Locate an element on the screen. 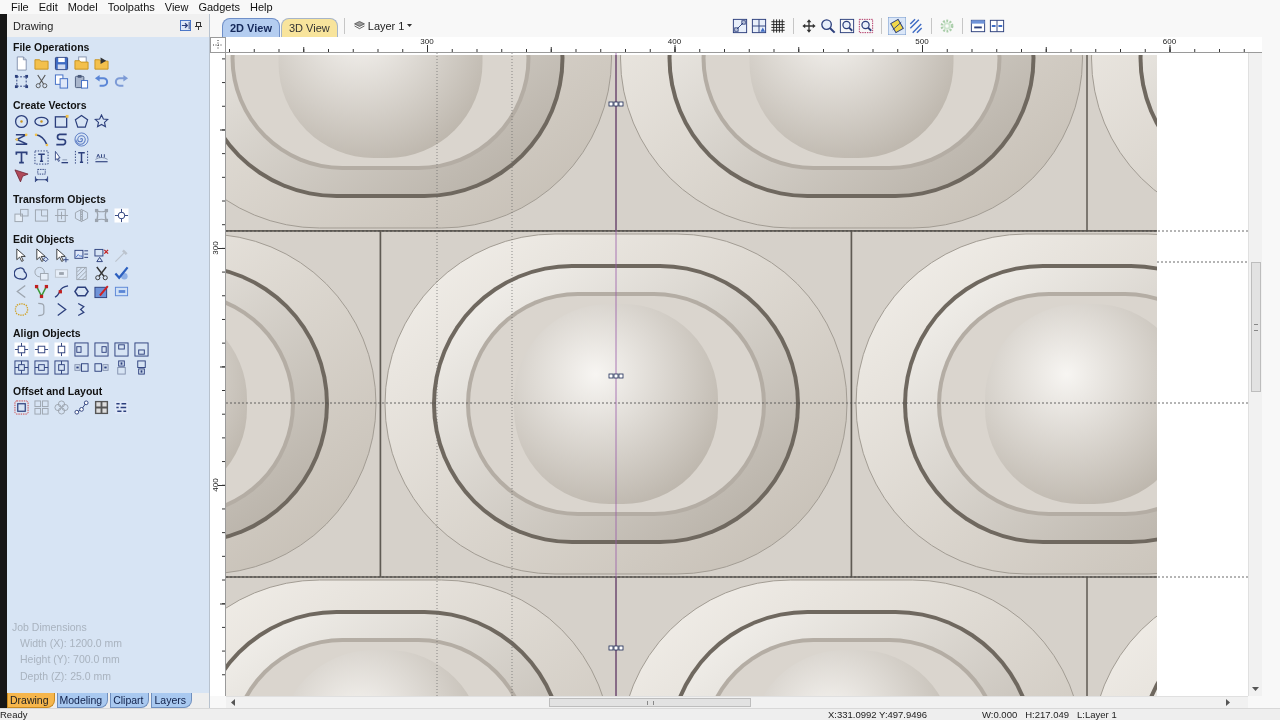 This screenshot has width=1280, height=720. merged-shape-icon is located at coordinates (21, 273).